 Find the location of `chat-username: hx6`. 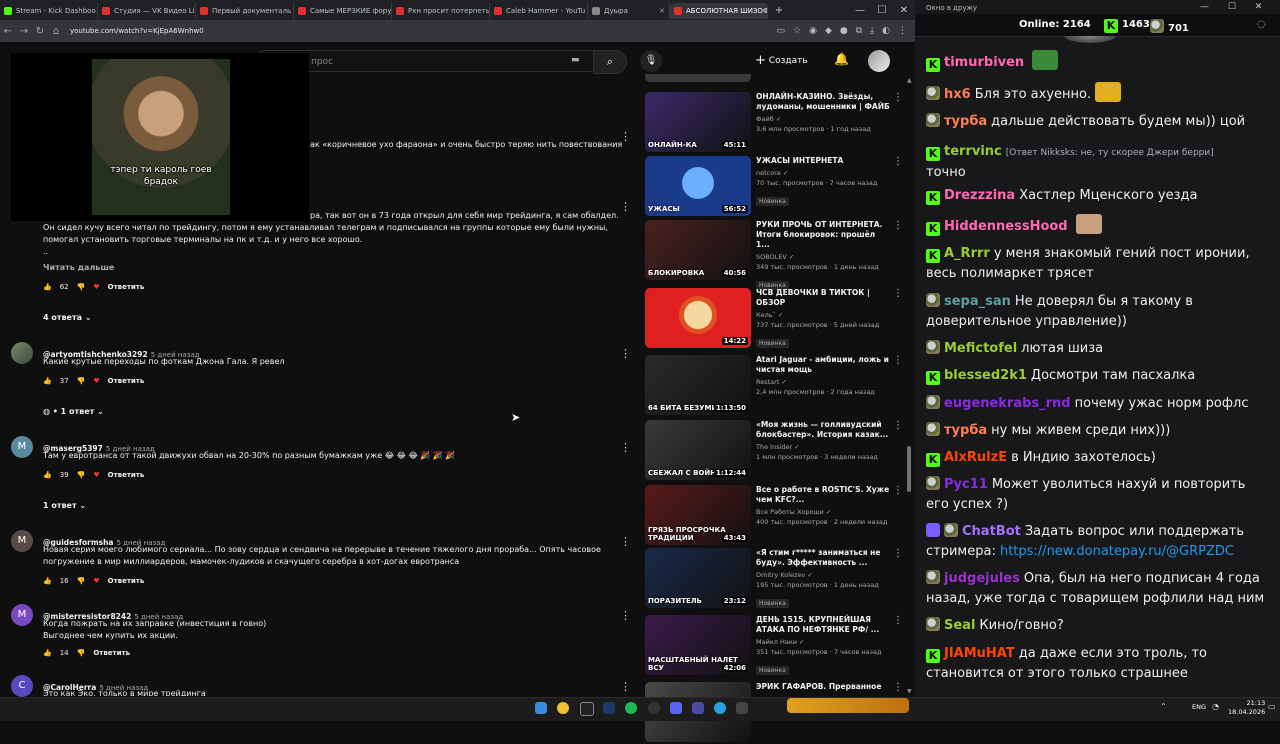

chat-username: hx6 is located at coordinates (957, 94).